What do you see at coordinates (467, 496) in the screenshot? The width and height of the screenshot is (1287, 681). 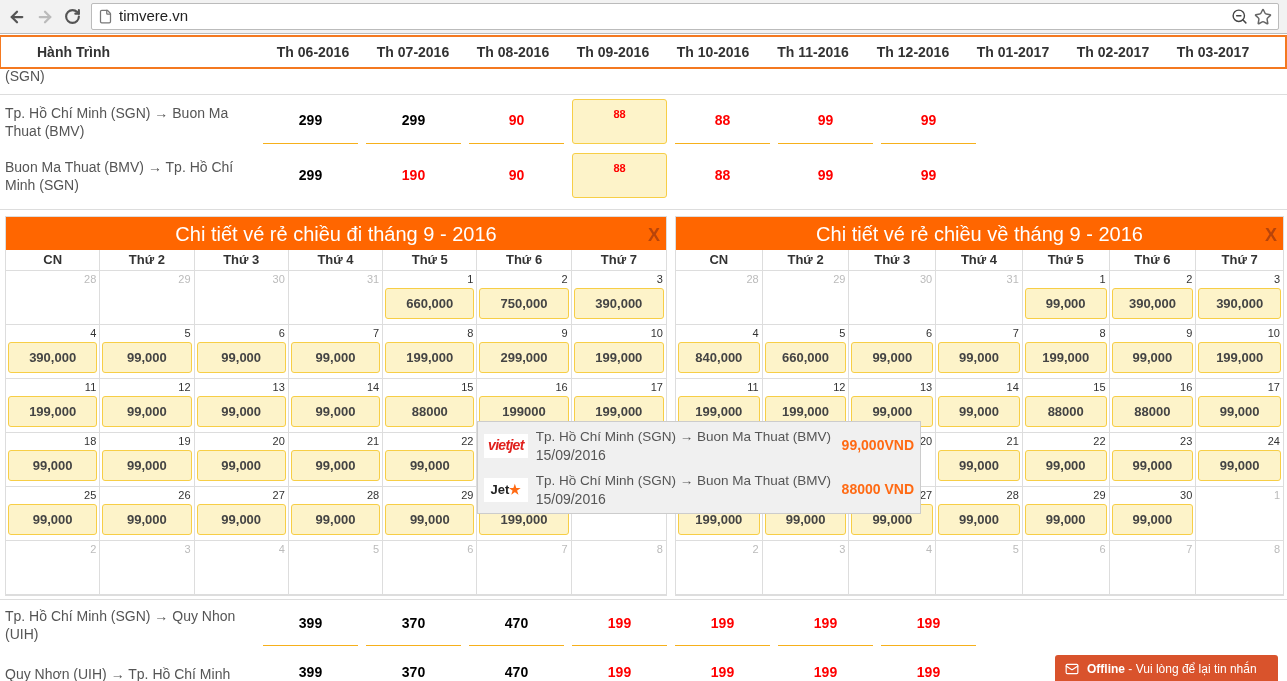 I see `day-number: 29` at bounding box center [467, 496].